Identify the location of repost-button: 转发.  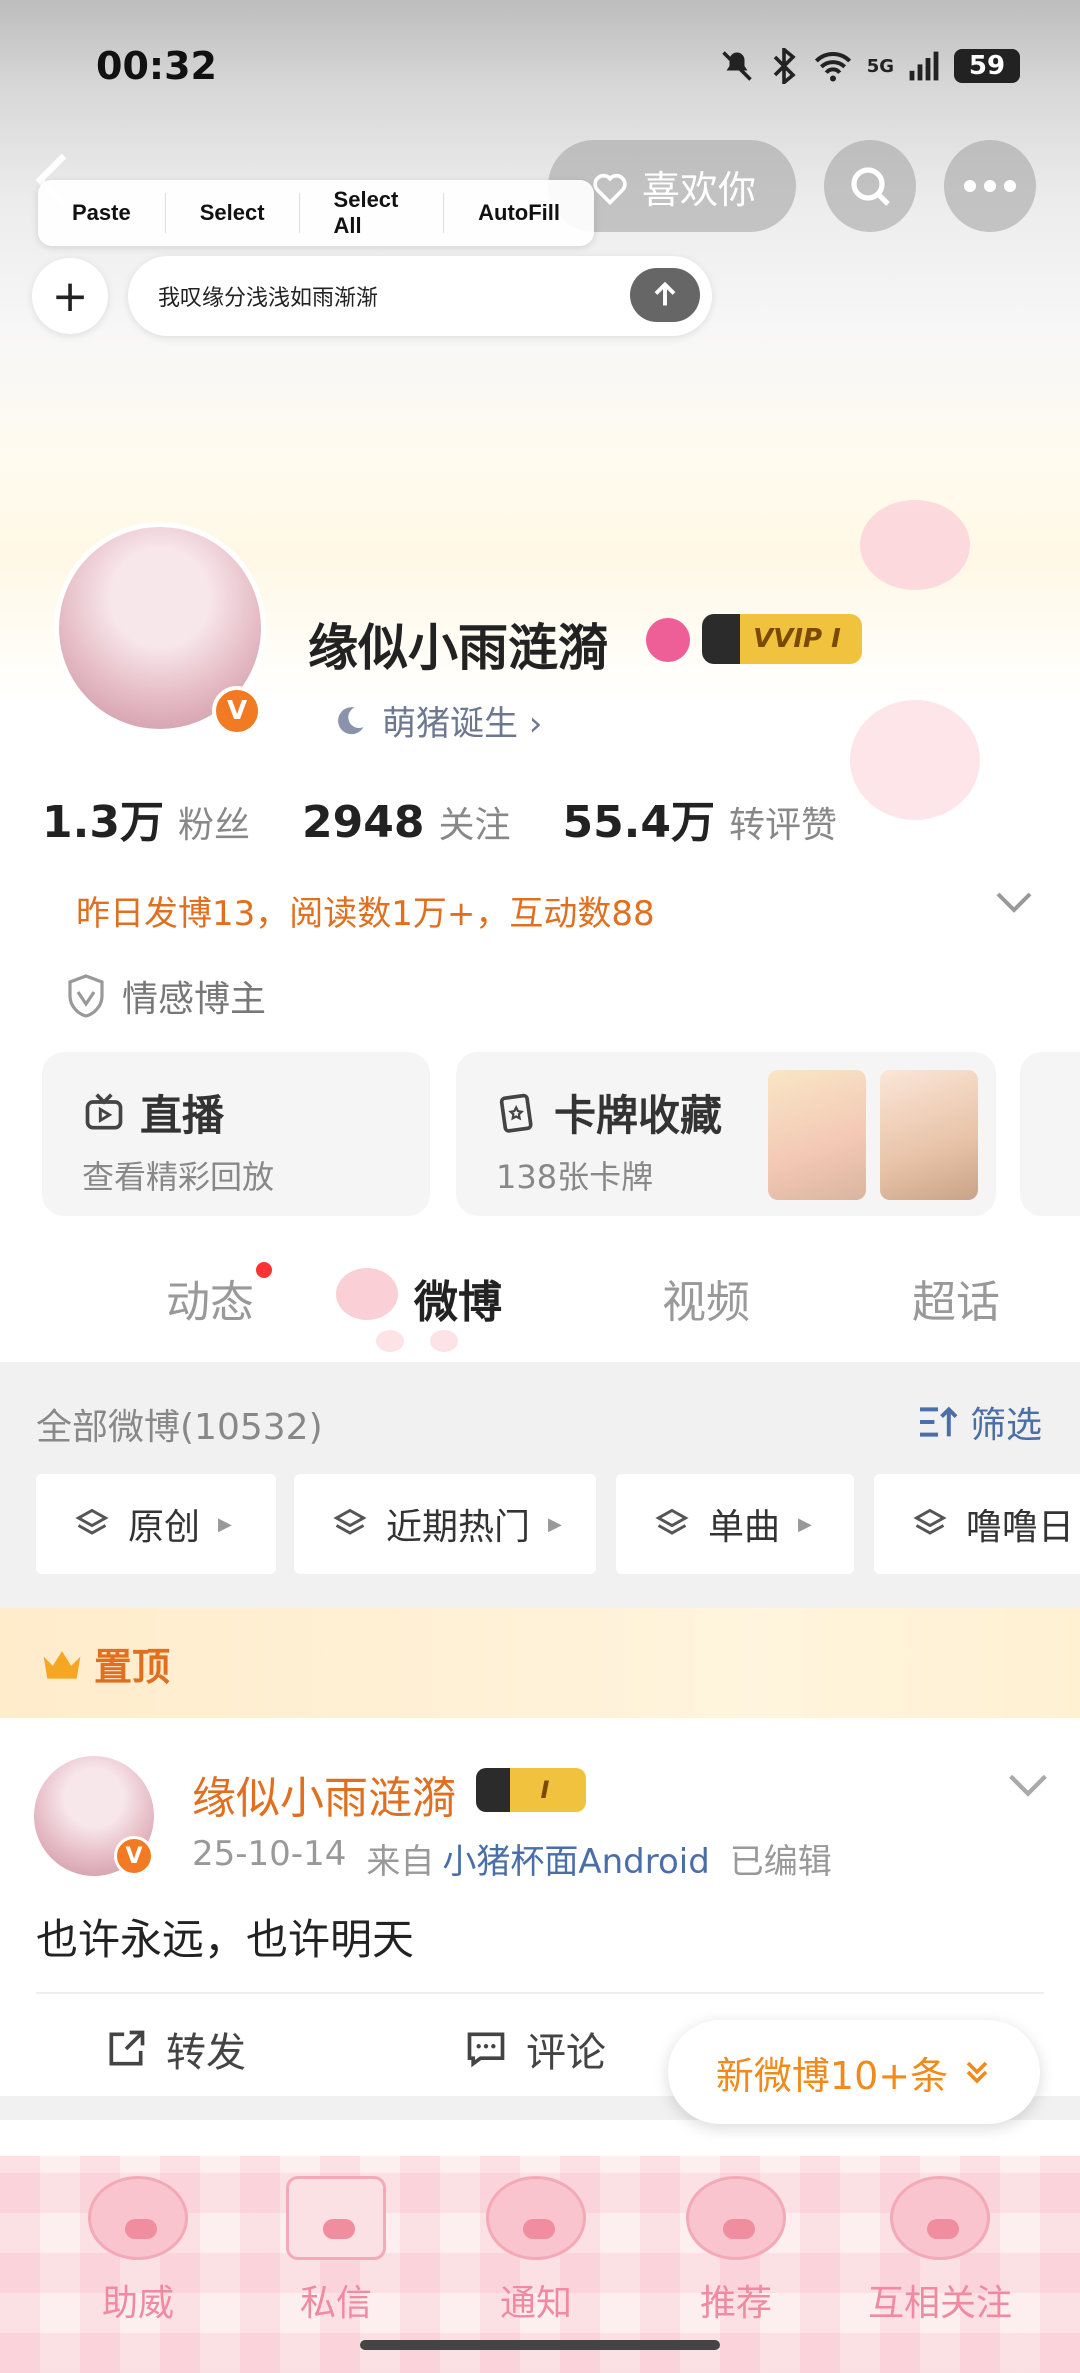
(175, 2049).